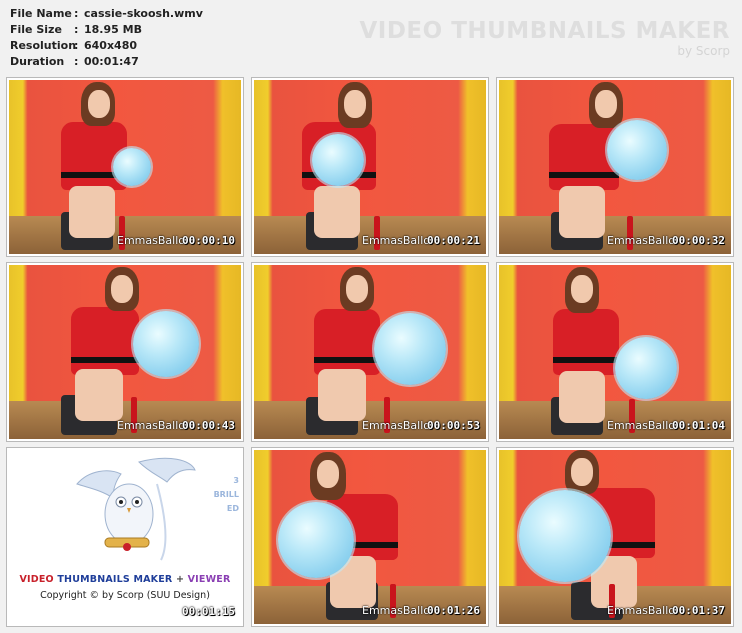  I want to click on video-thumbnail: EmmasBallo 00:01:04, so click(615, 352).